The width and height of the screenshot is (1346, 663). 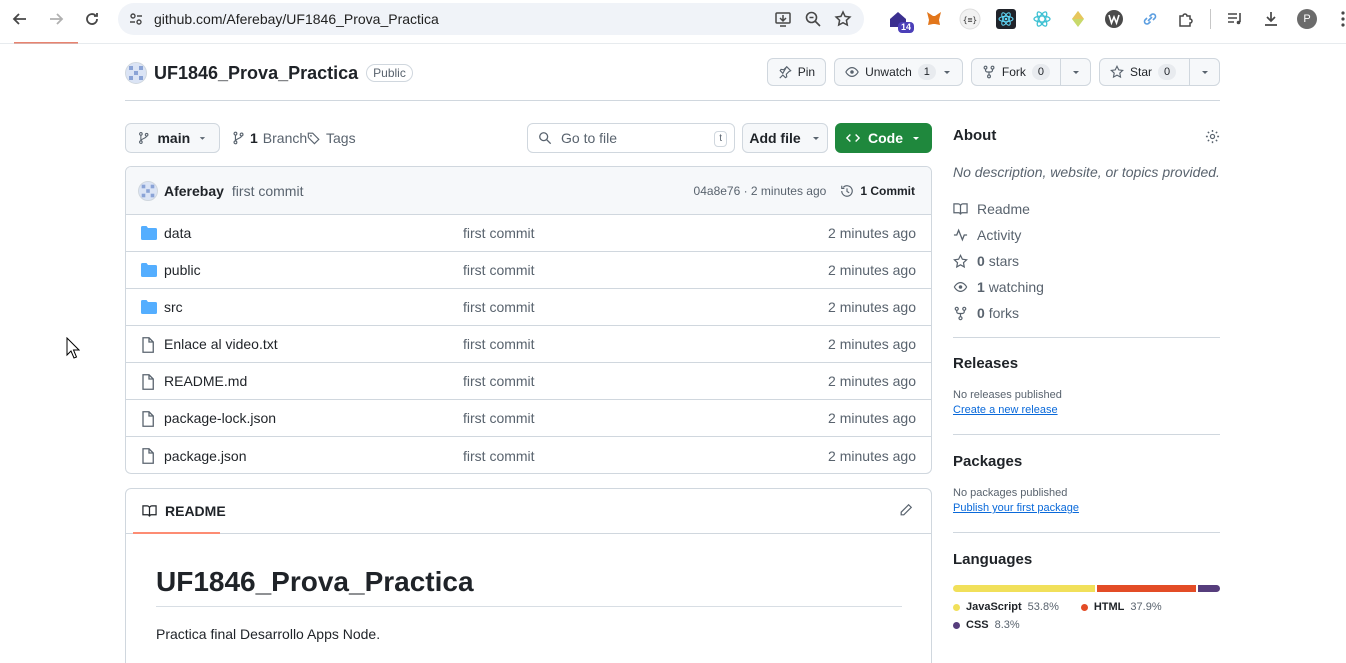 I want to click on sidebar-divider, so click(x=1086, y=434).